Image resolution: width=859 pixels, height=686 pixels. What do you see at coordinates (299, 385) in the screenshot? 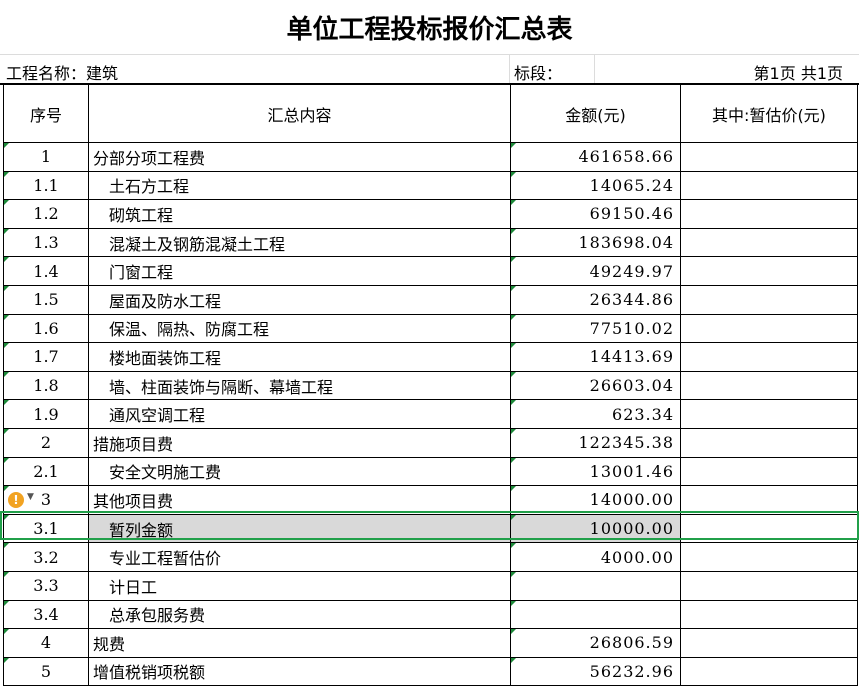
I see `cell-content: 墙、柱面装饰与隔断、幕墙工程` at bounding box center [299, 385].